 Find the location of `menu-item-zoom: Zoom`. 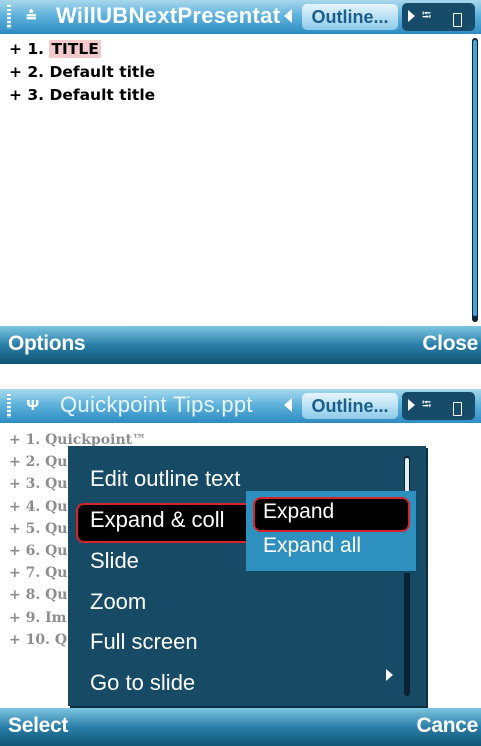

menu-item-zoom: Zoom is located at coordinates (118, 602).